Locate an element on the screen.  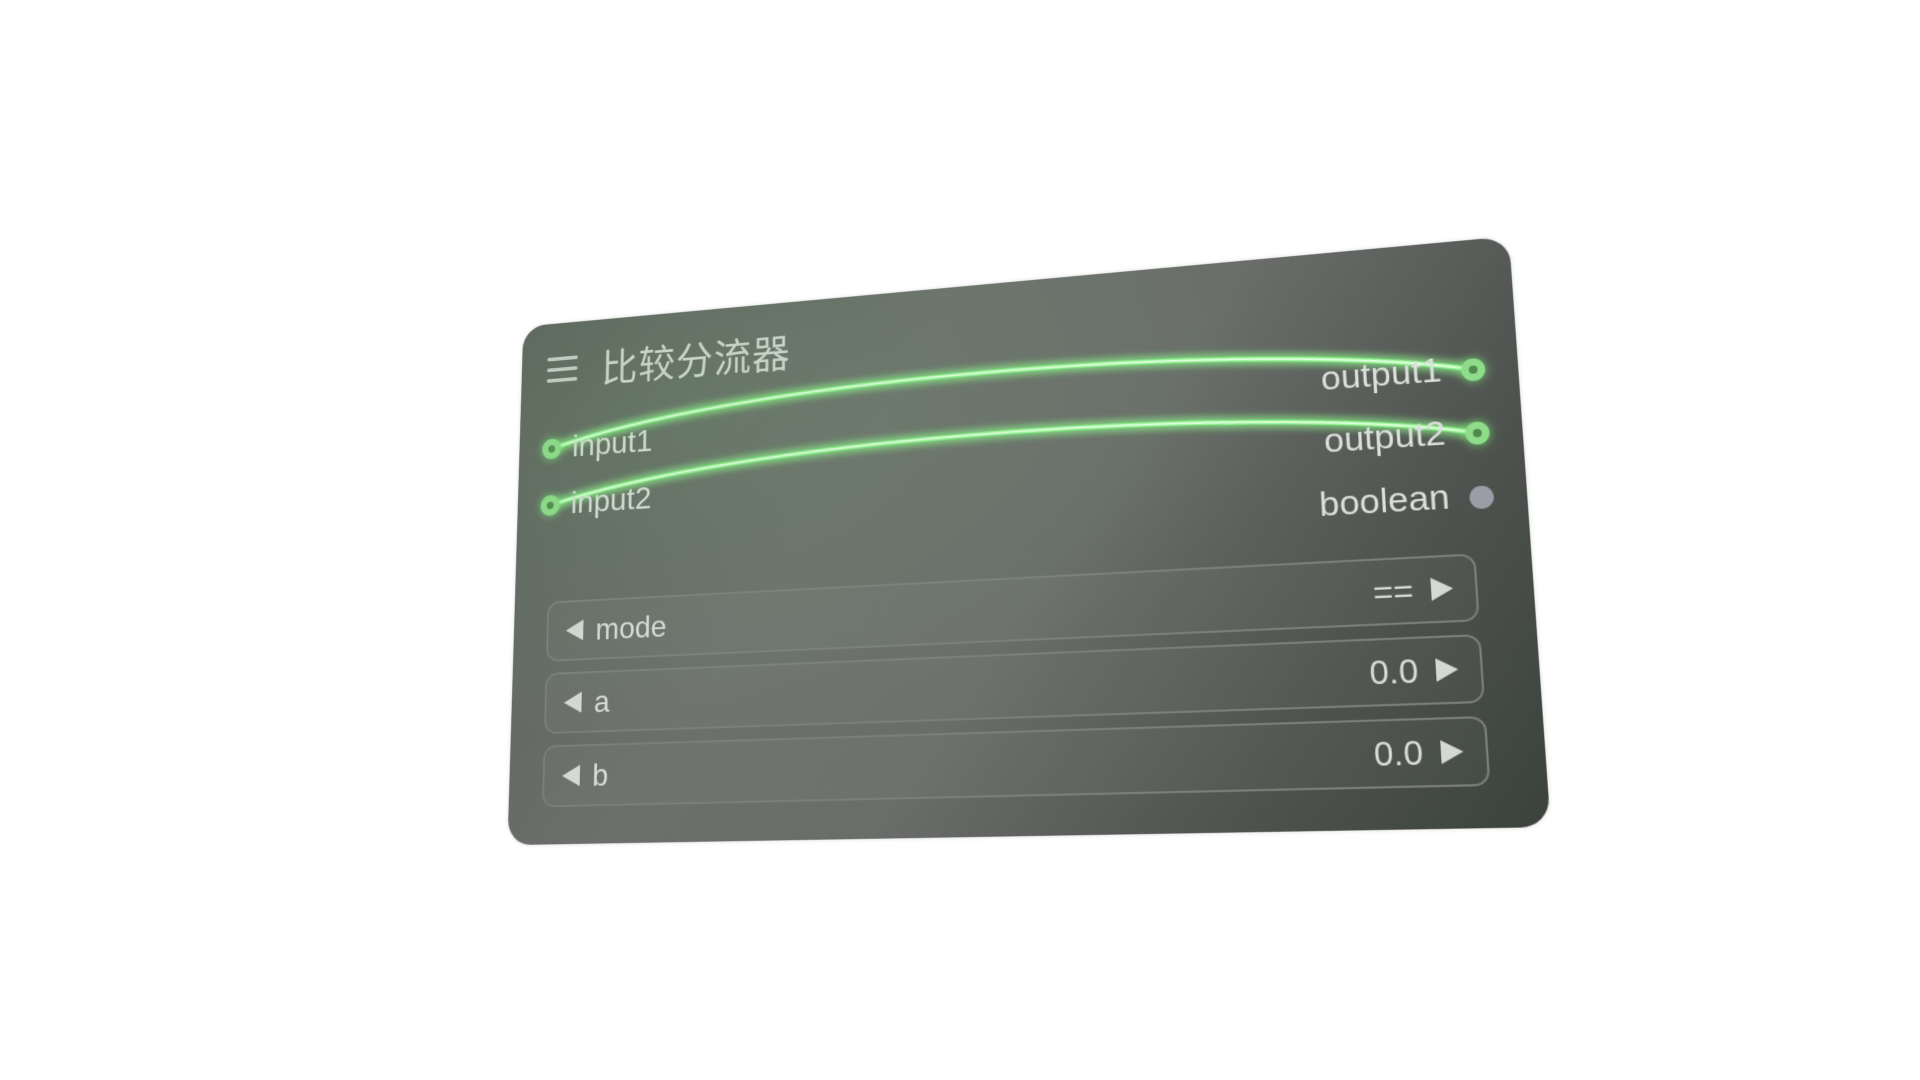
input1-slot-dot is located at coordinates (551, 448).